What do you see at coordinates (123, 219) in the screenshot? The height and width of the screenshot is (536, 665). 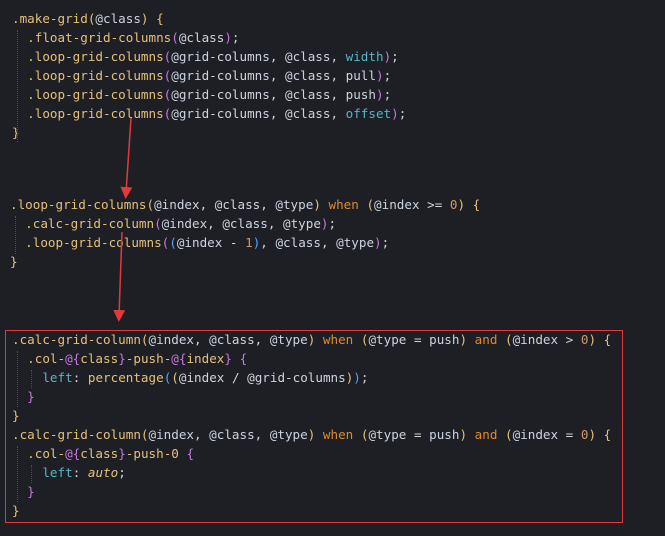 I see `annotation-arrows` at bounding box center [123, 219].